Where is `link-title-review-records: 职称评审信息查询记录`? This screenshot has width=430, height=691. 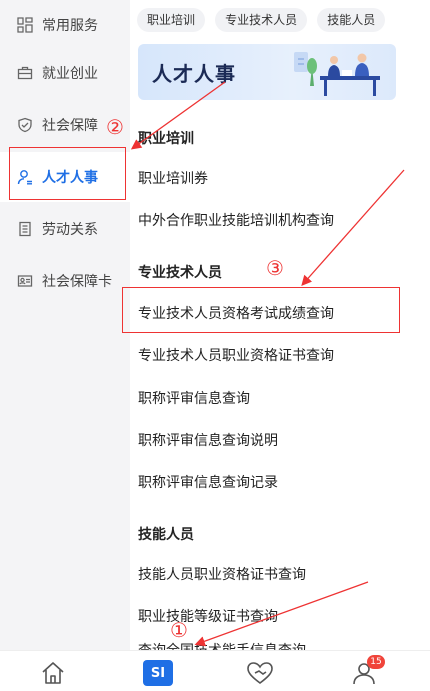
link-title-review-records: 职称评审信息查询记录 is located at coordinates (208, 482).